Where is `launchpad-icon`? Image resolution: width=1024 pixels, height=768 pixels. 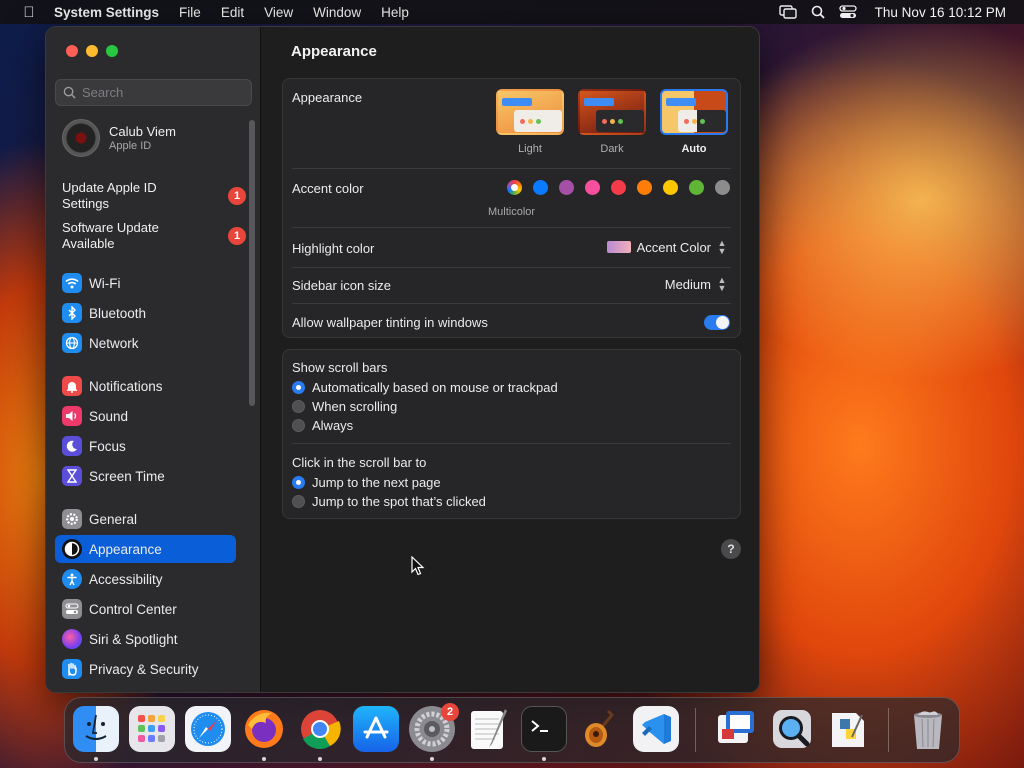 launchpad-icon is located at coordinates (152, 729).